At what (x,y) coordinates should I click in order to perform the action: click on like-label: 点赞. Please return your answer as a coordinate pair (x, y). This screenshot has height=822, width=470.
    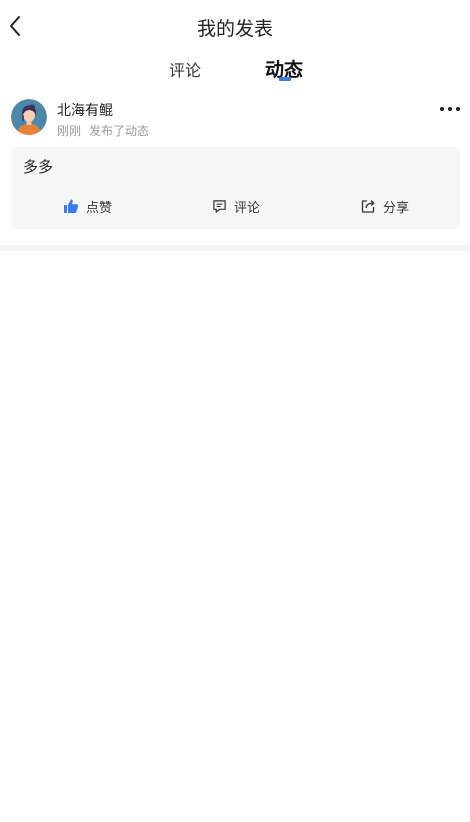
    Looking at the image, I should click on (99, 208).